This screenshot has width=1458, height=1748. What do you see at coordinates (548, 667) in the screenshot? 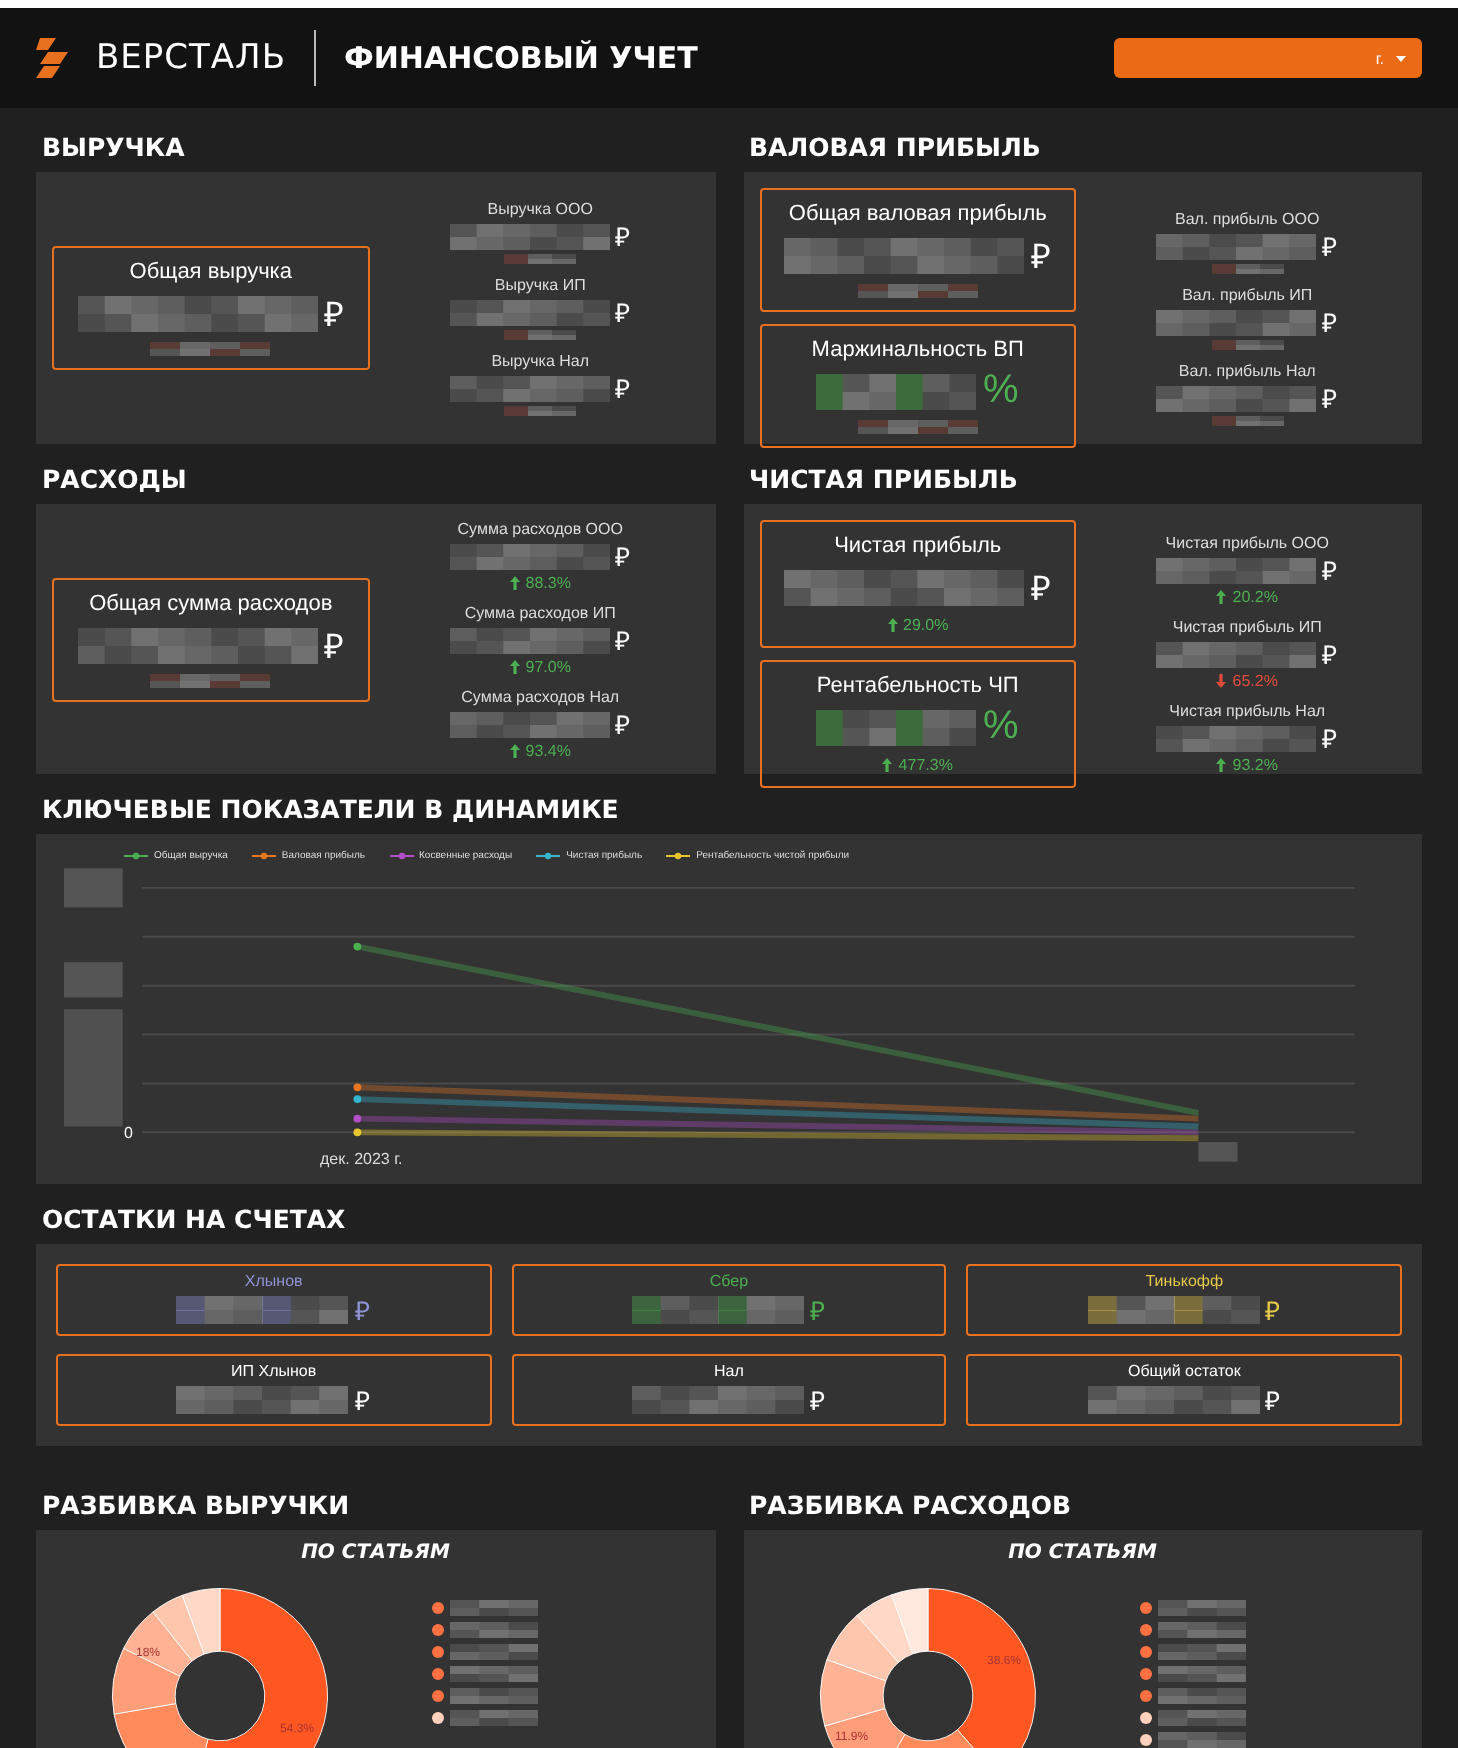
I see `delta-text: 97.0%` at bounding box center [548, 667].